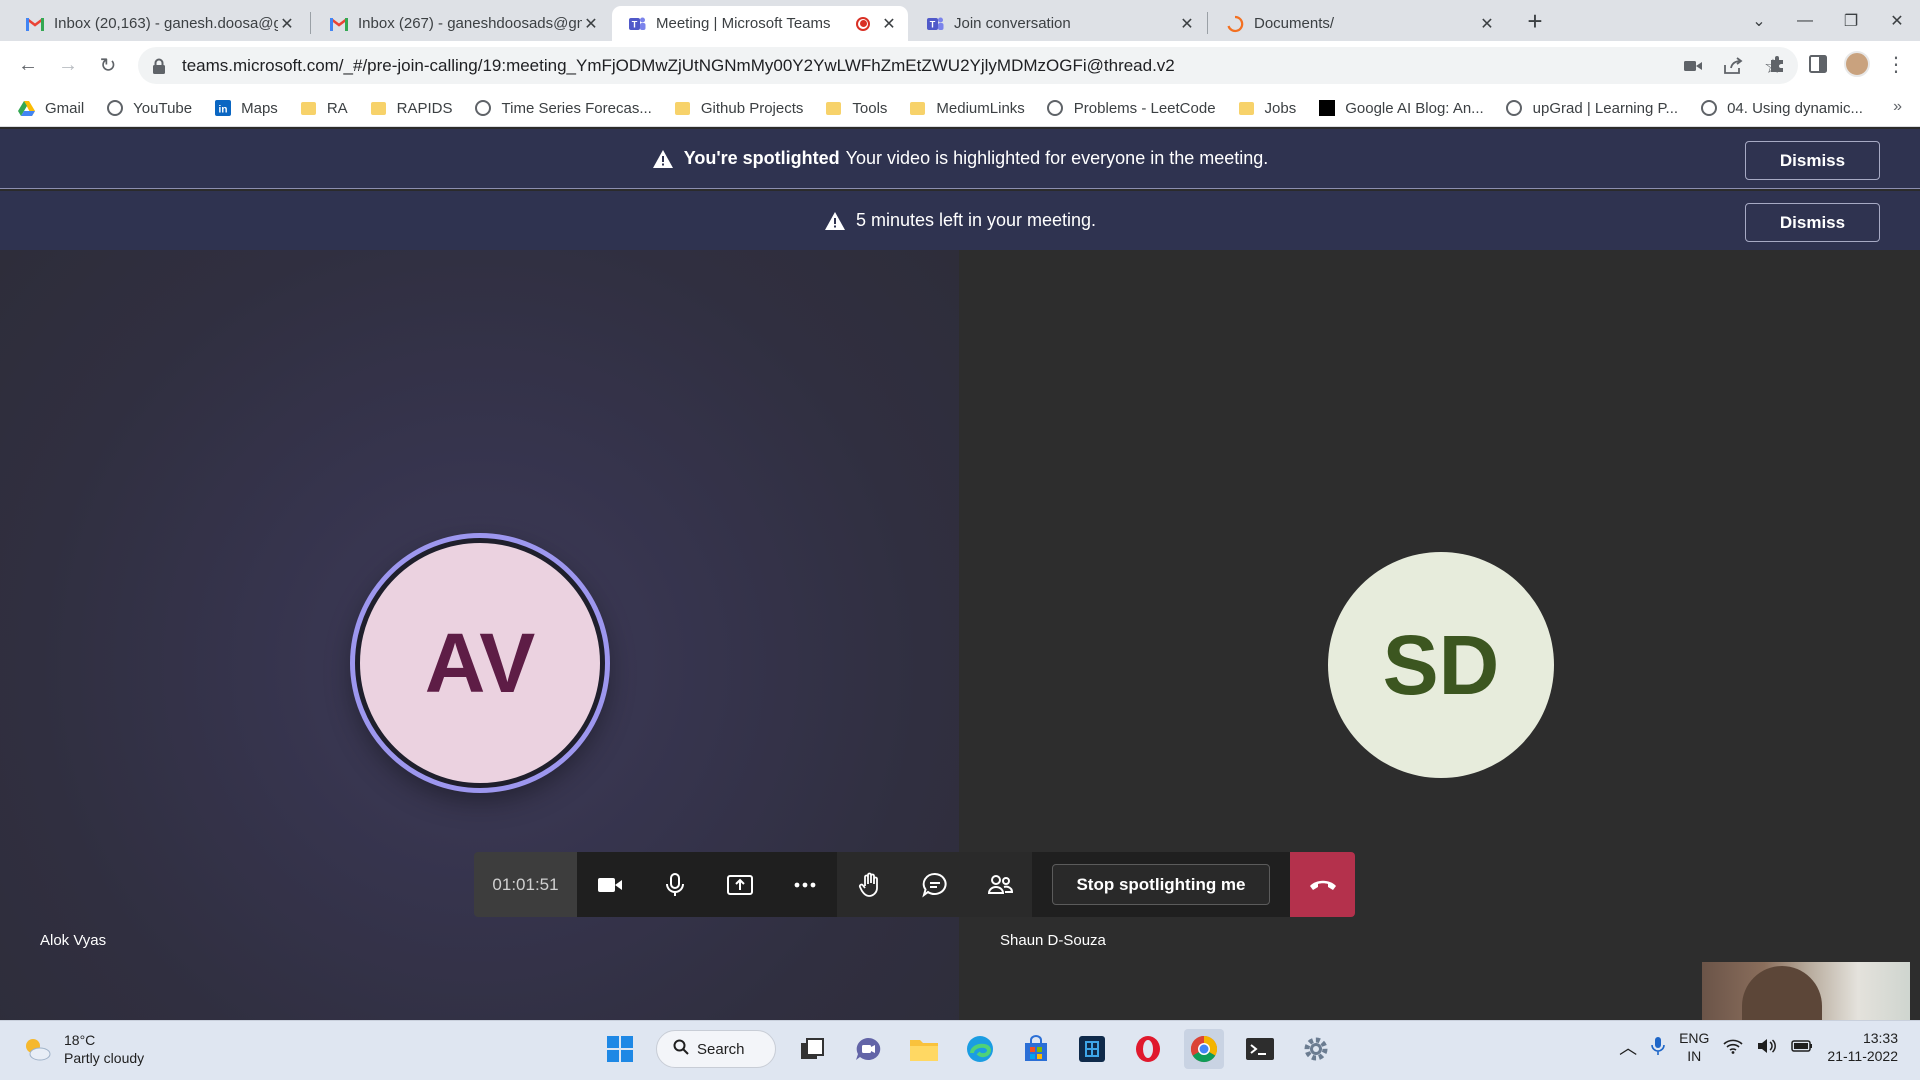  Describe the element at coordinates (26, 108) in the screenshot. I see `google-drive-icon` at that location.